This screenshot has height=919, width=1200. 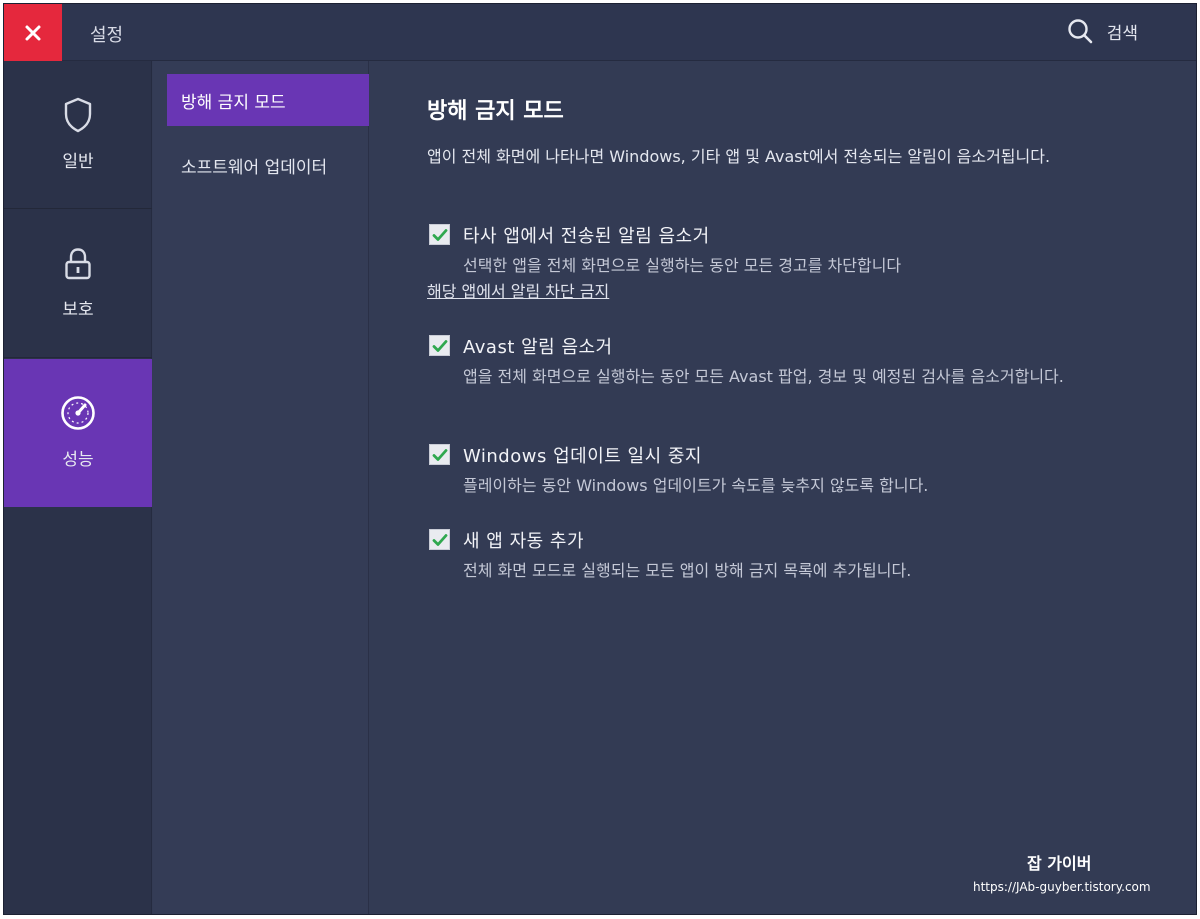 What do you see at coordinates (78, 135) in the screenshot?
I see `nav-item-general: 일반` at bounding box center [78, 135].